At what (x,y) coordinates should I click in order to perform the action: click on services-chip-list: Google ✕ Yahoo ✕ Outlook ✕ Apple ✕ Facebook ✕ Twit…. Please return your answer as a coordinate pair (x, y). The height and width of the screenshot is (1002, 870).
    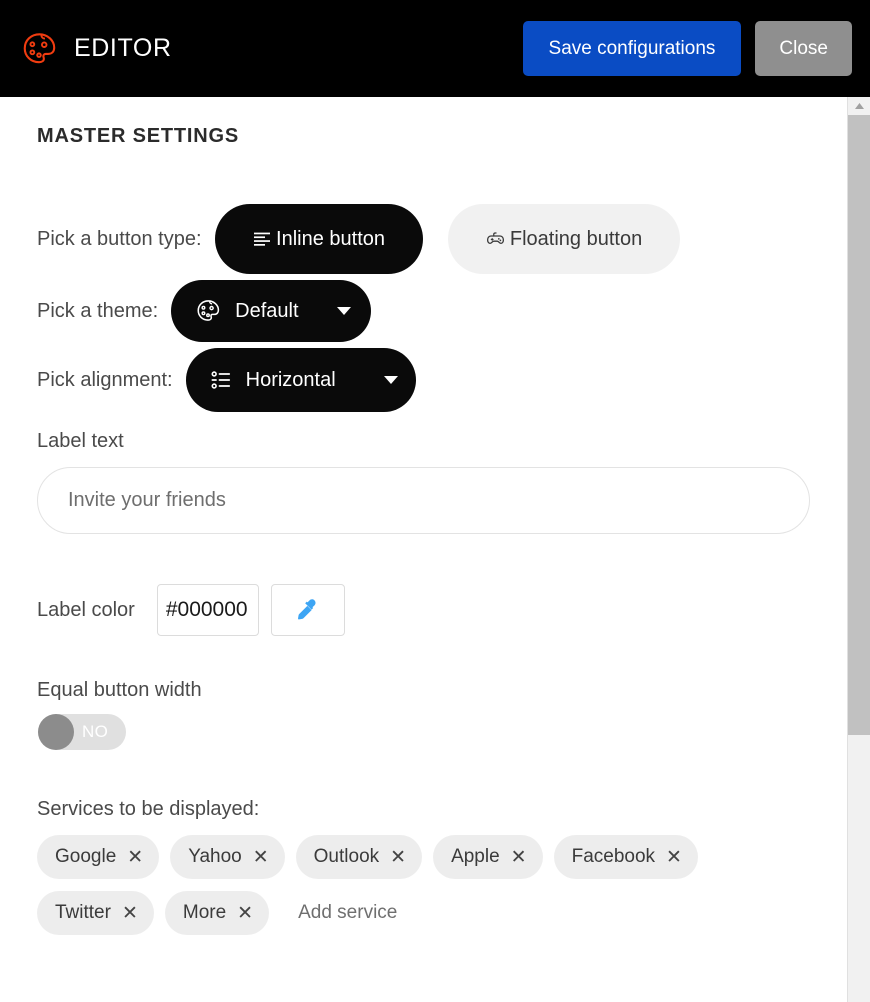
    Looking at the image, I should click on (423, 885).